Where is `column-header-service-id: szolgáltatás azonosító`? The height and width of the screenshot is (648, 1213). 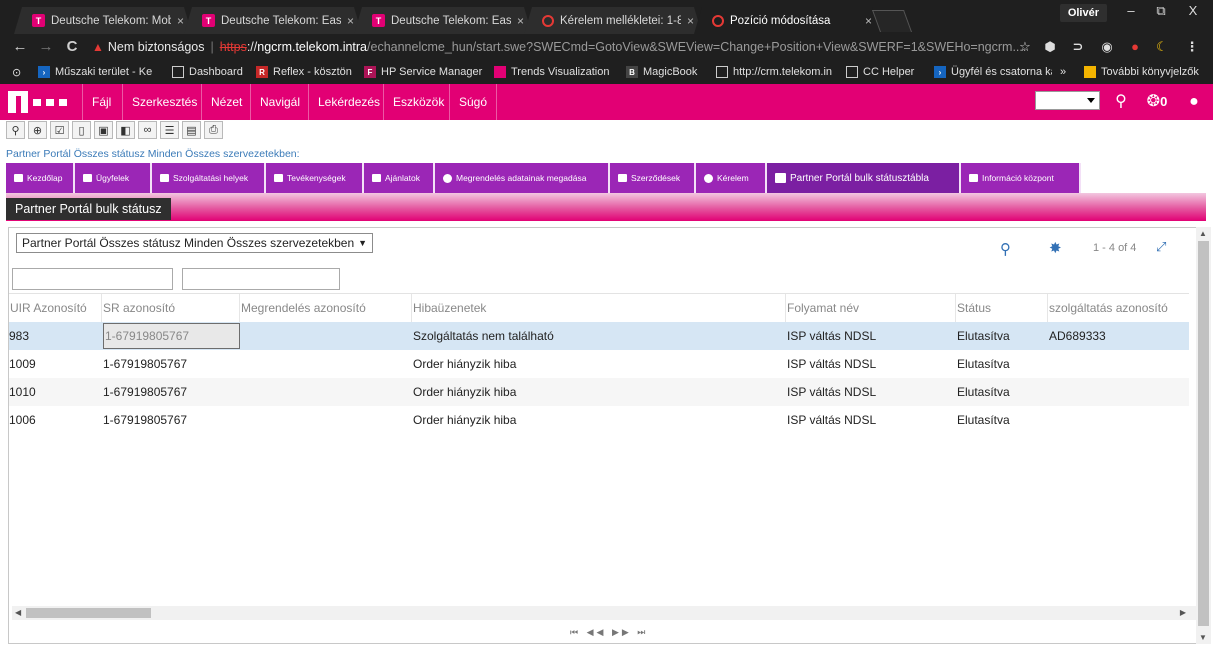
column-header-service-id: szolgáltatás azonosító is located at coordinates (1118, 308).